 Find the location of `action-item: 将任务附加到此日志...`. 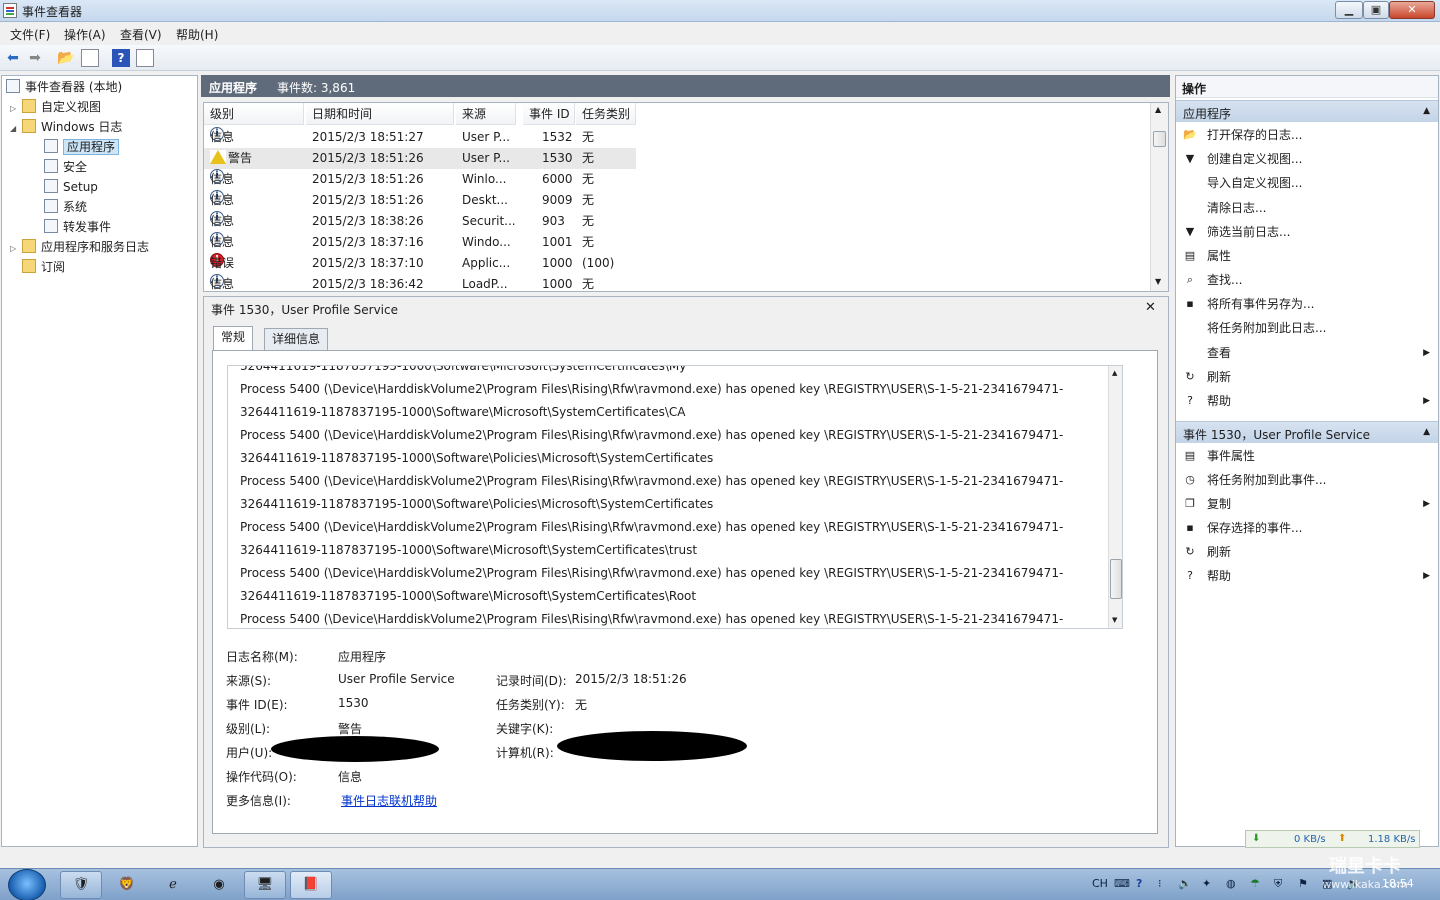

action-item: 将任务附加到此日志... is located at coordinates (1307, 328).